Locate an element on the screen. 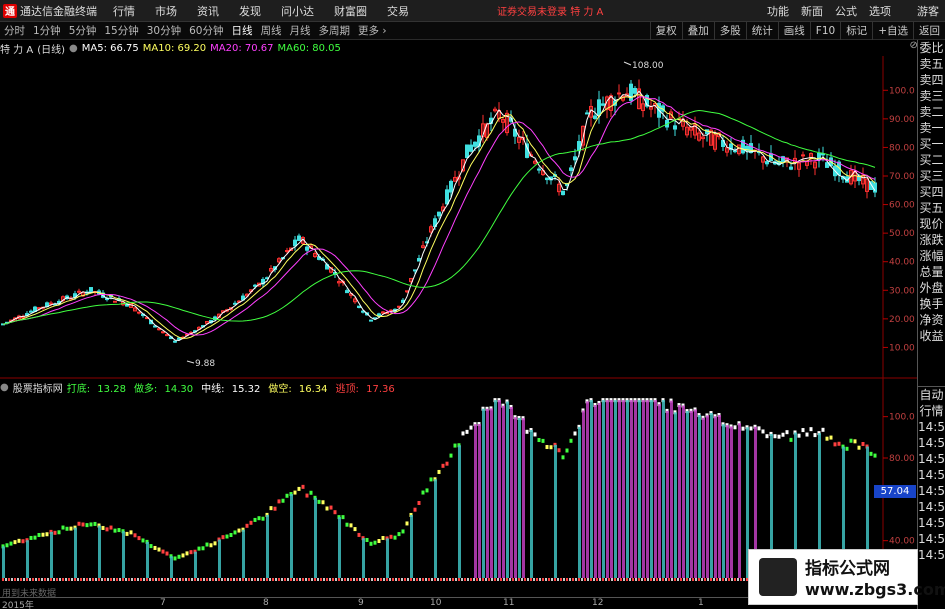  current-indicator-value: 57.04 is located at coordinates (895, 491).